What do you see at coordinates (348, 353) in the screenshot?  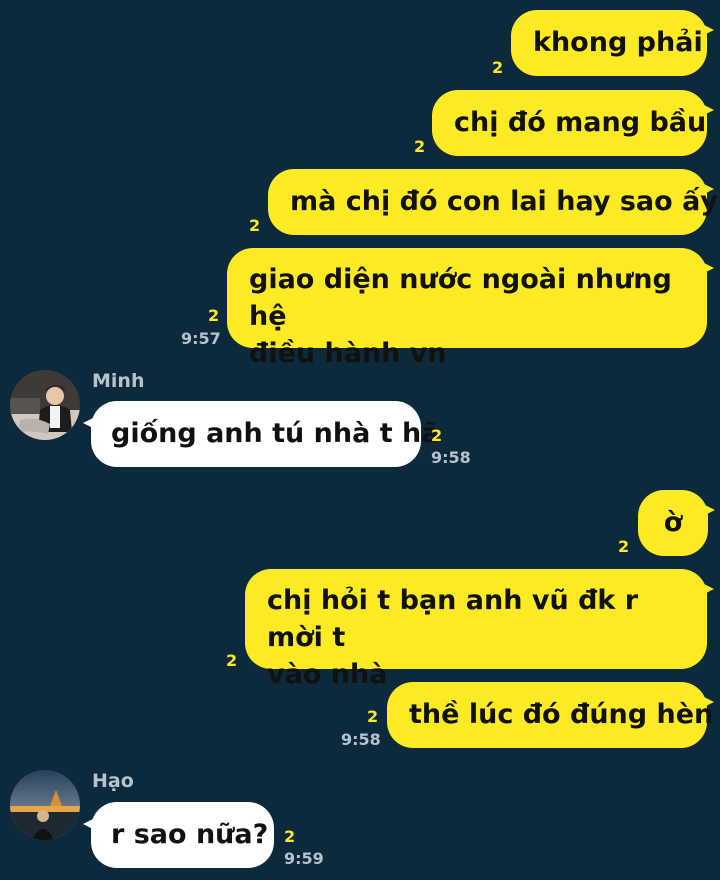 I see `message-text-line: điều hành vn` at bounding box center [348, 353].